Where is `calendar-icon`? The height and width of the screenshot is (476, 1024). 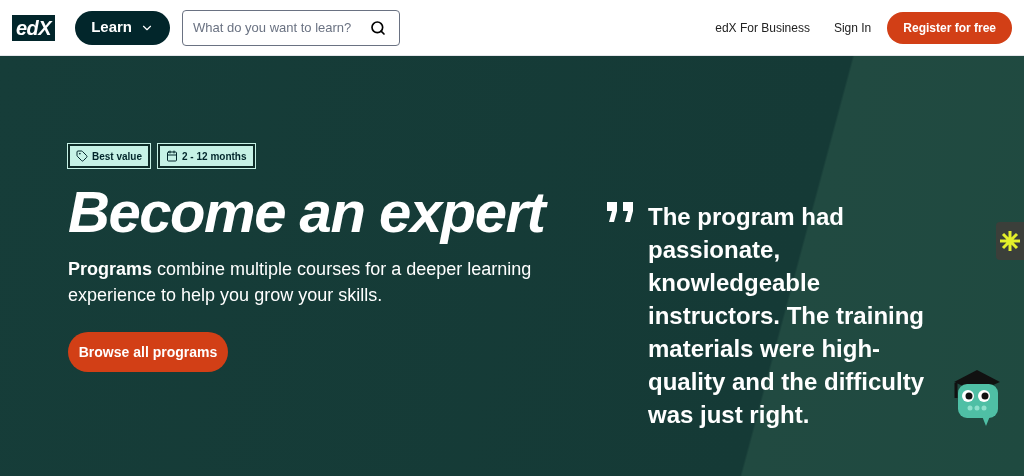 calendar-icon is located at coordinates (172, 156).